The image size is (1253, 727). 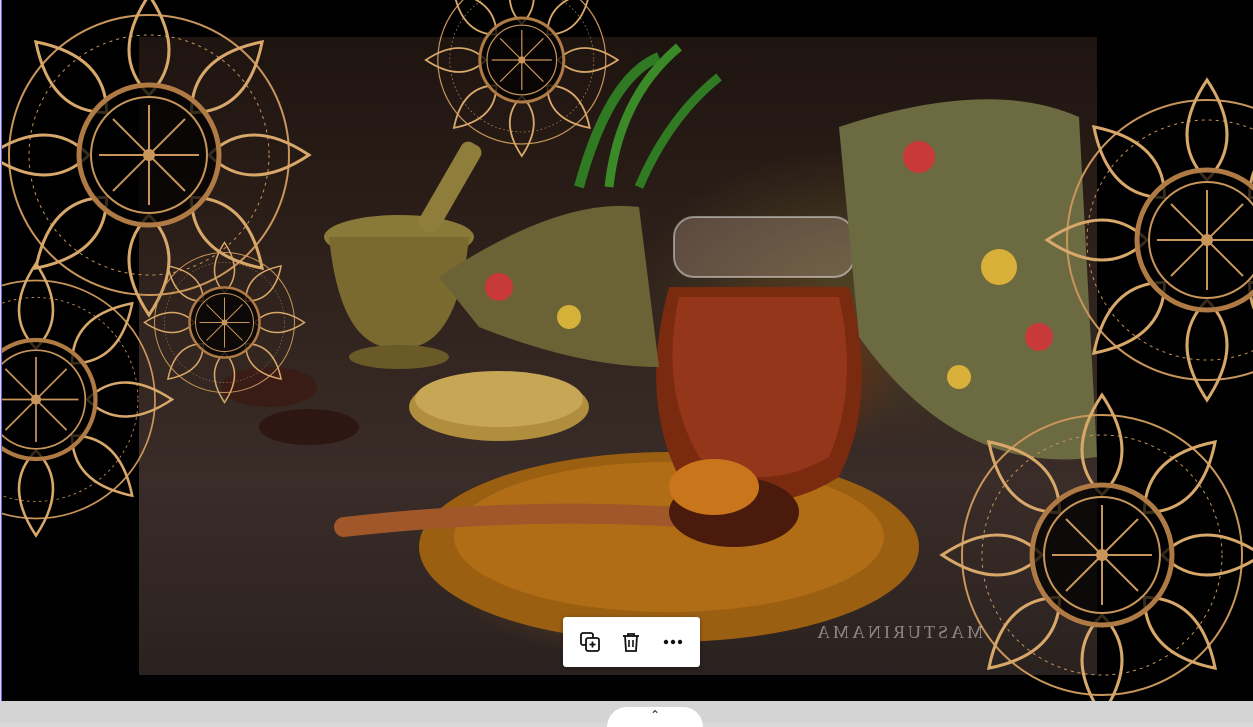 I want to click on more-icon, so click(x=673, y=642).